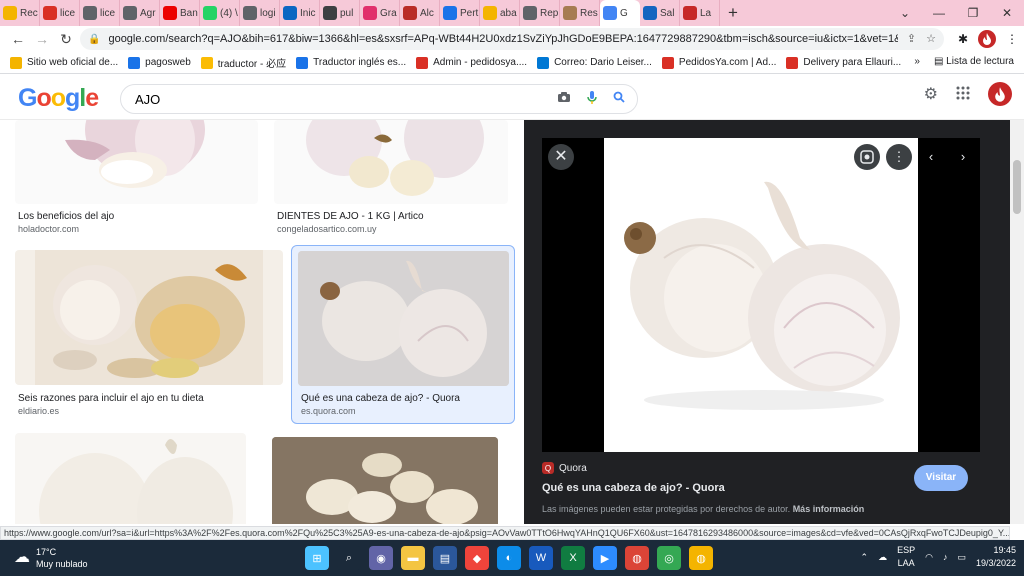 This screenshot has width=1024, height=576. What do you see at coordinates (620, 13) in the screenshot?
I see `browser-tab: G` at bounding box center [620, 13].